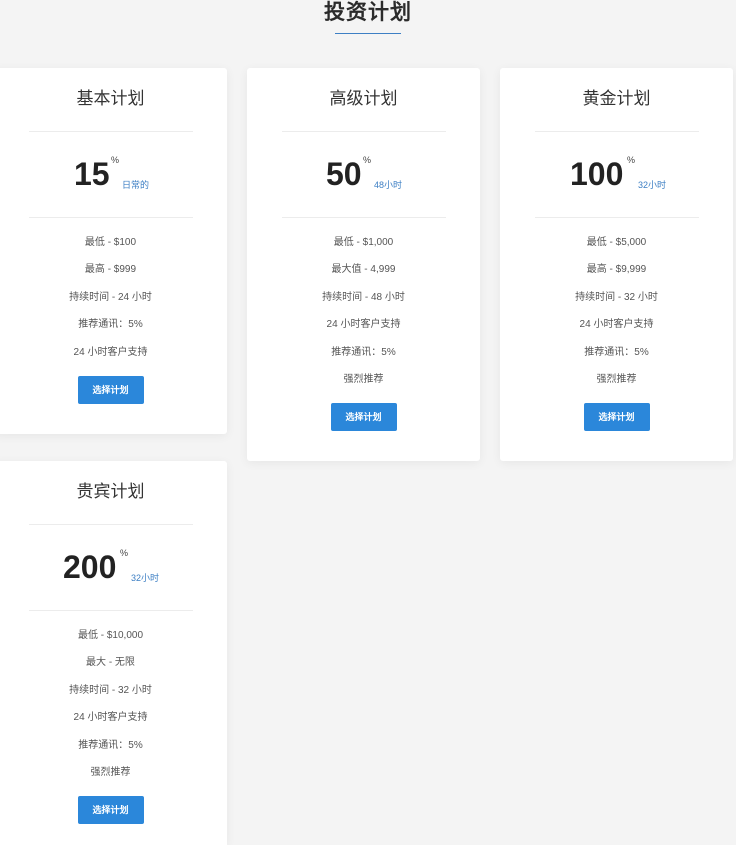 The image size is (736, 845). What do you see at coordinates (92, 174) in the screenshot?
I see `rate-value: 15` at bounding box center [92, 174].